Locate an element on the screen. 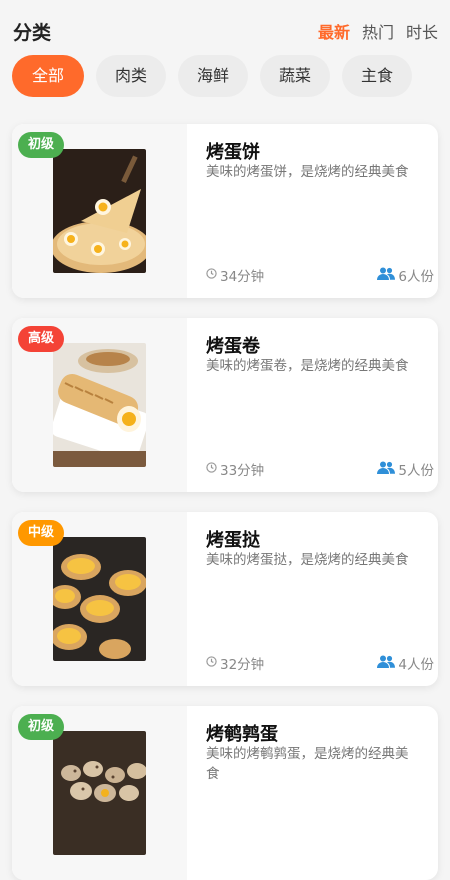 Image resolution: width=450 pixels, height=880 pixels. recipe-title: 烤蛋挞 is located at coordinates (233, 540).